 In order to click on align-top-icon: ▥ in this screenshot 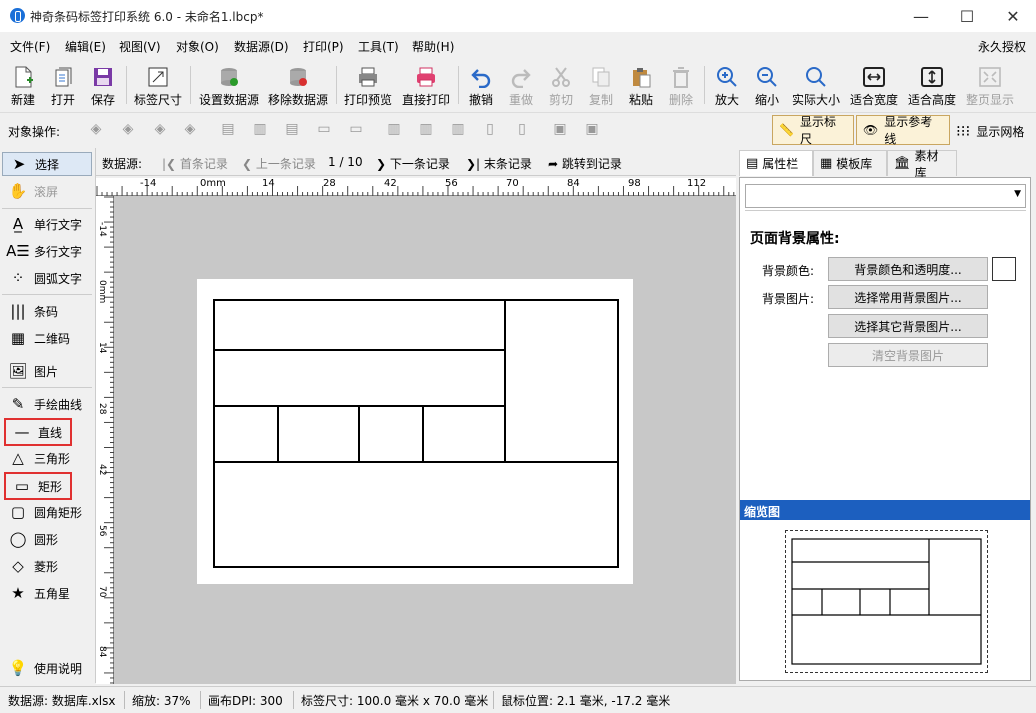, I will do `click(394, 130)`.